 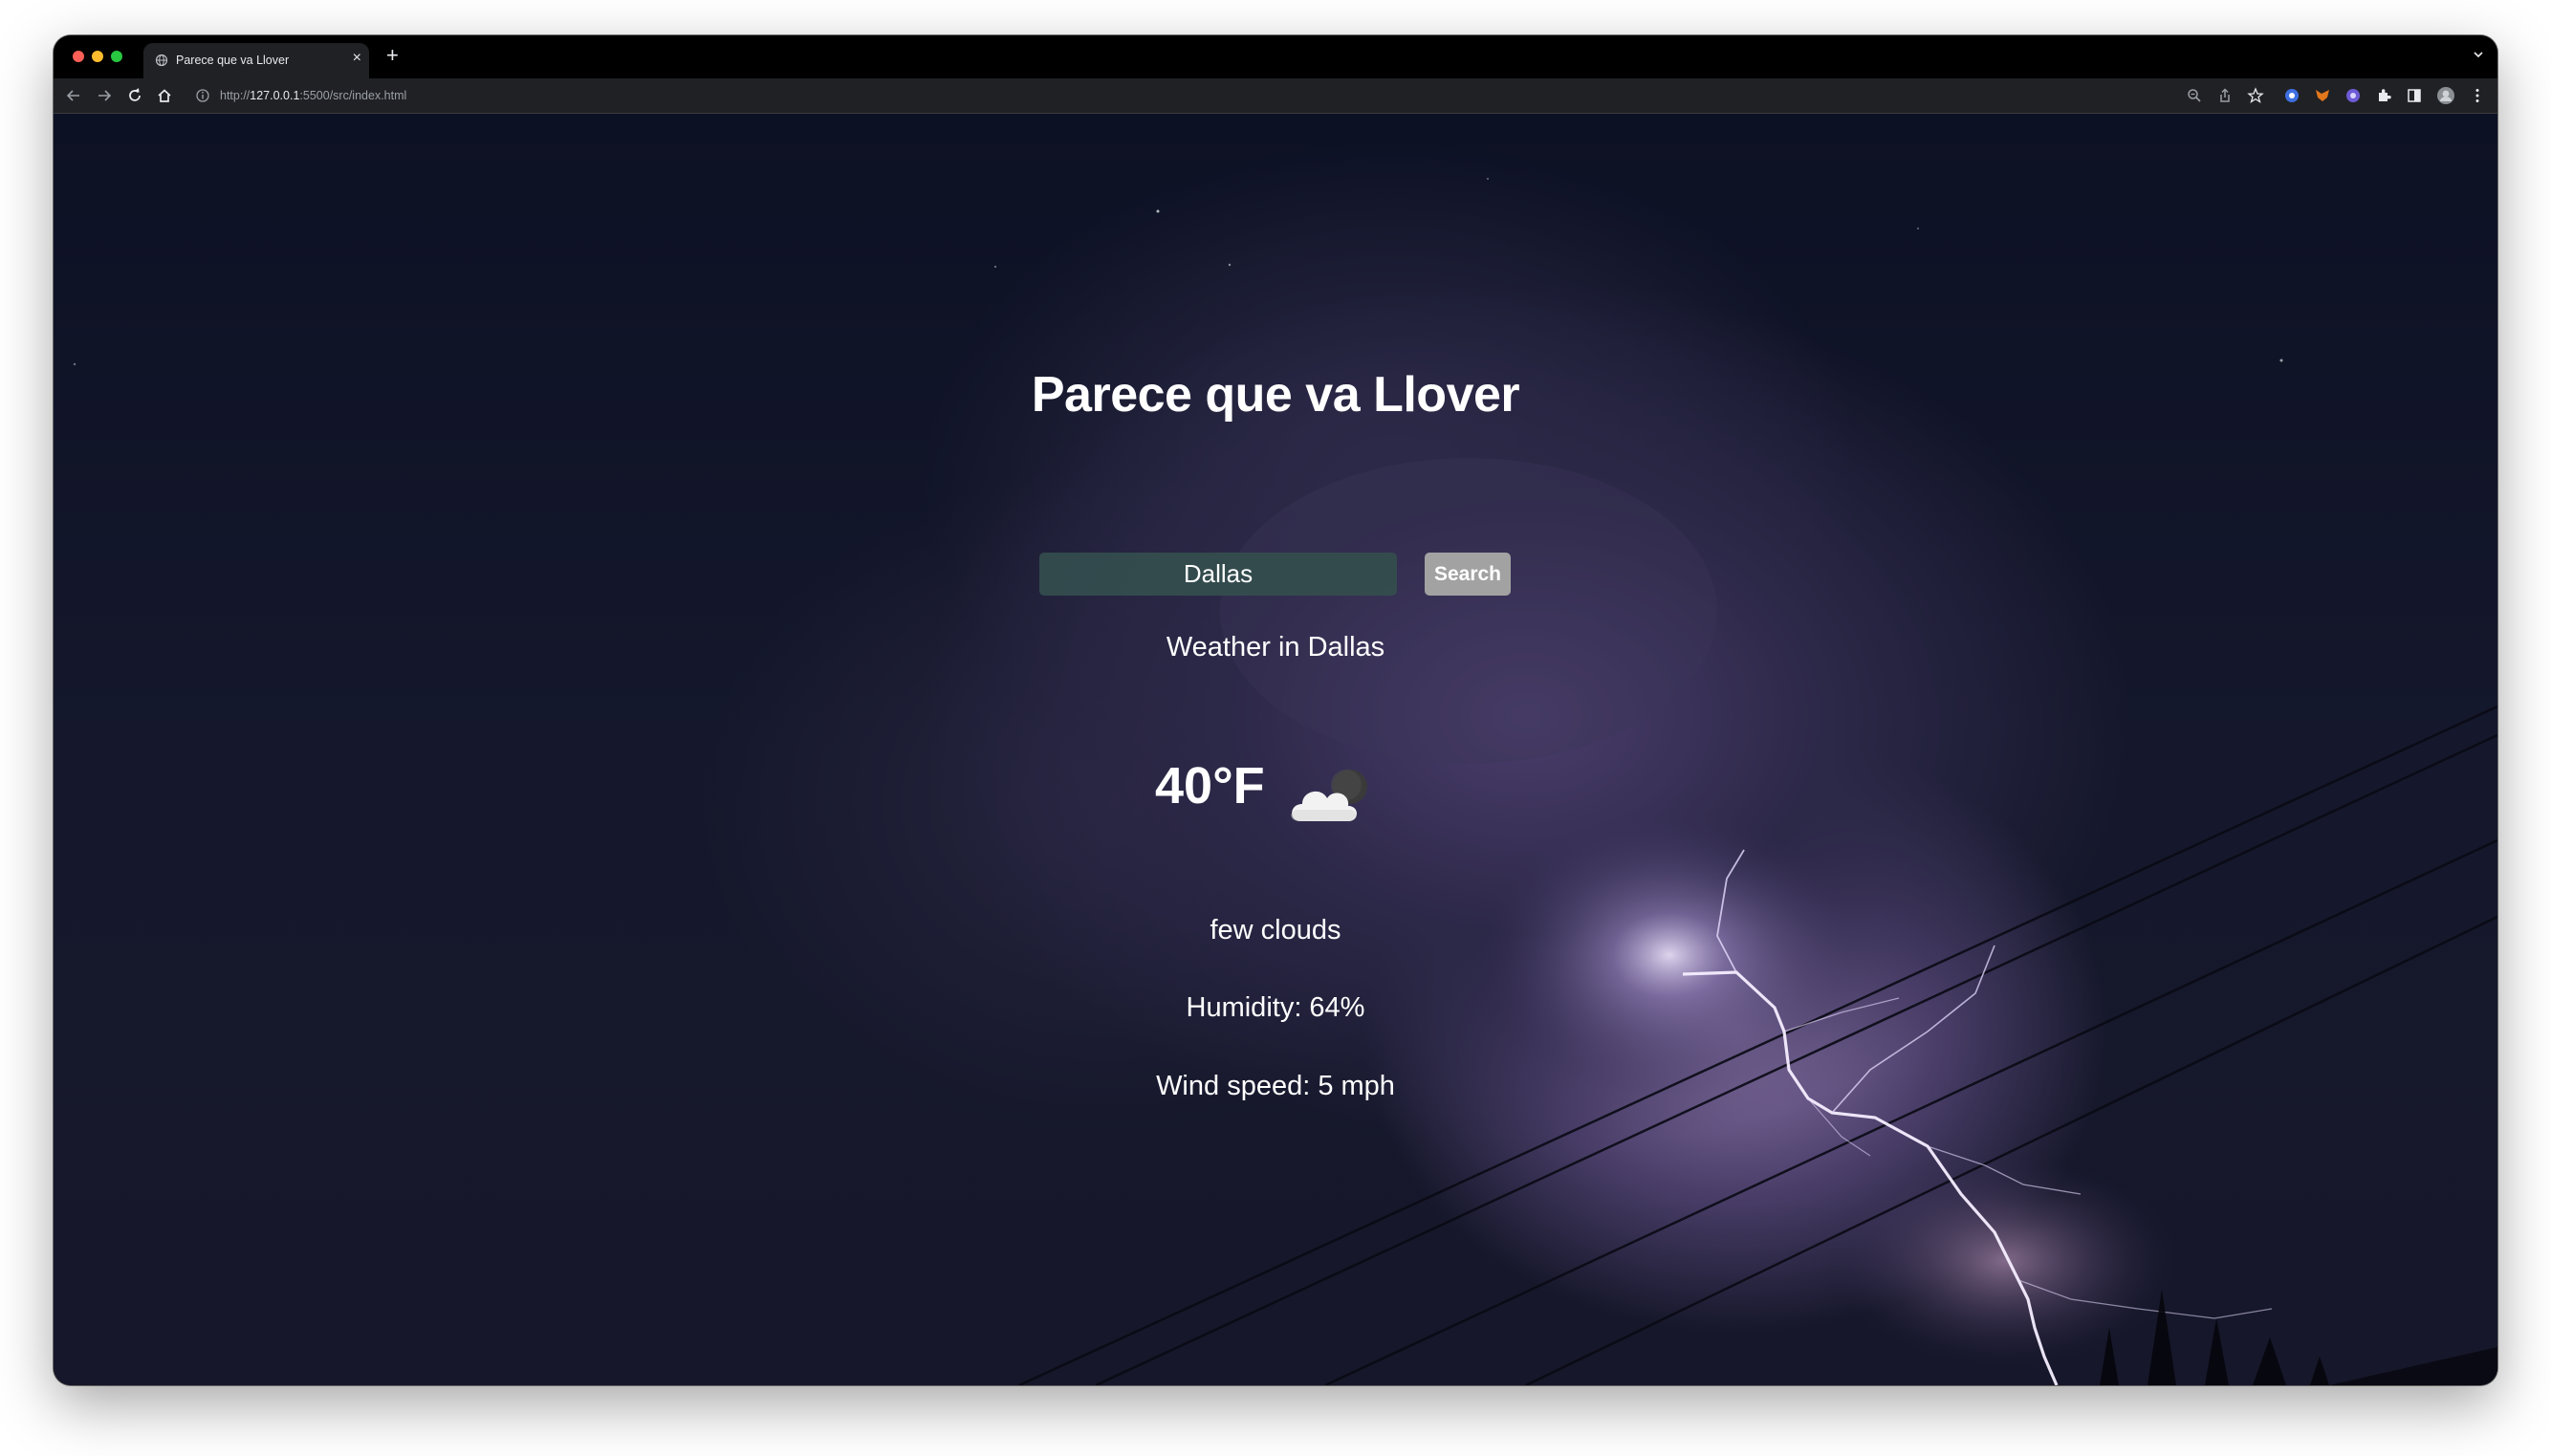 What do you see at coordinates (233, 60) in the screenshot?
I see `tab-title: Parece que va Llover` at bounding box center [233, 60].